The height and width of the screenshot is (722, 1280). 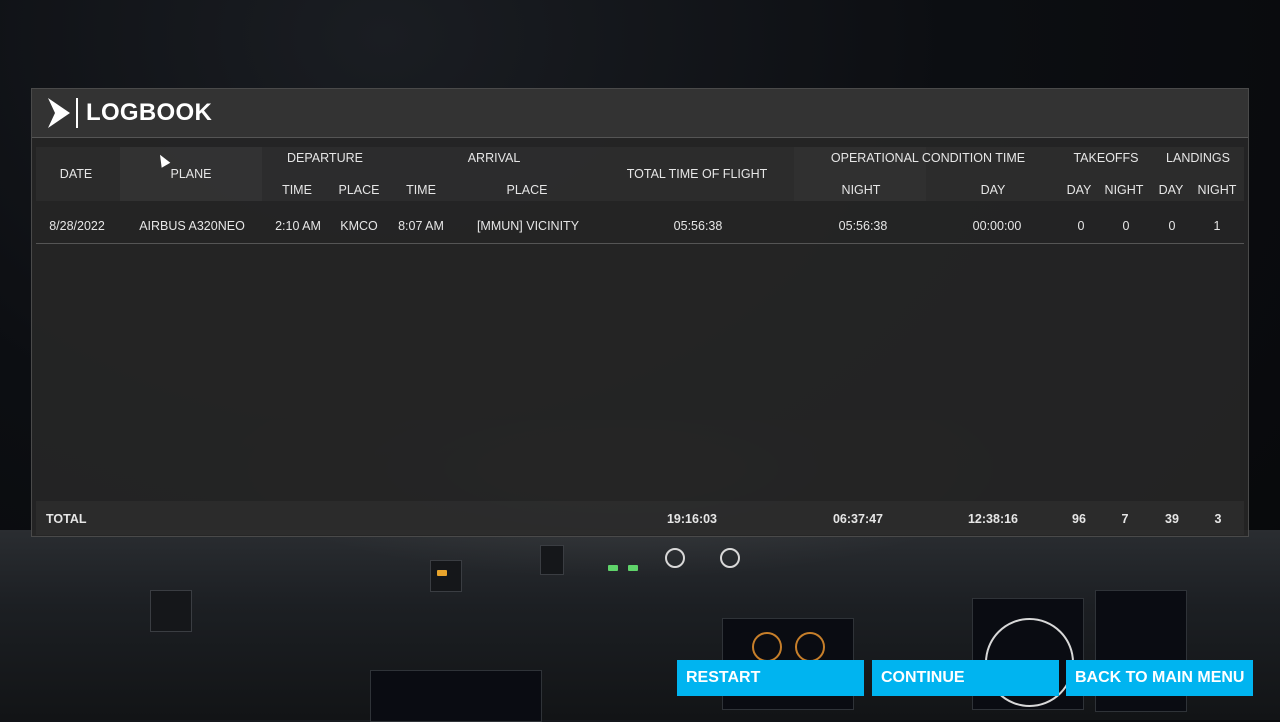 What do you see at coordinates (66, 519) in the screenshot?
I see `total-label: TOTAL` at bounding box center [66, 519].